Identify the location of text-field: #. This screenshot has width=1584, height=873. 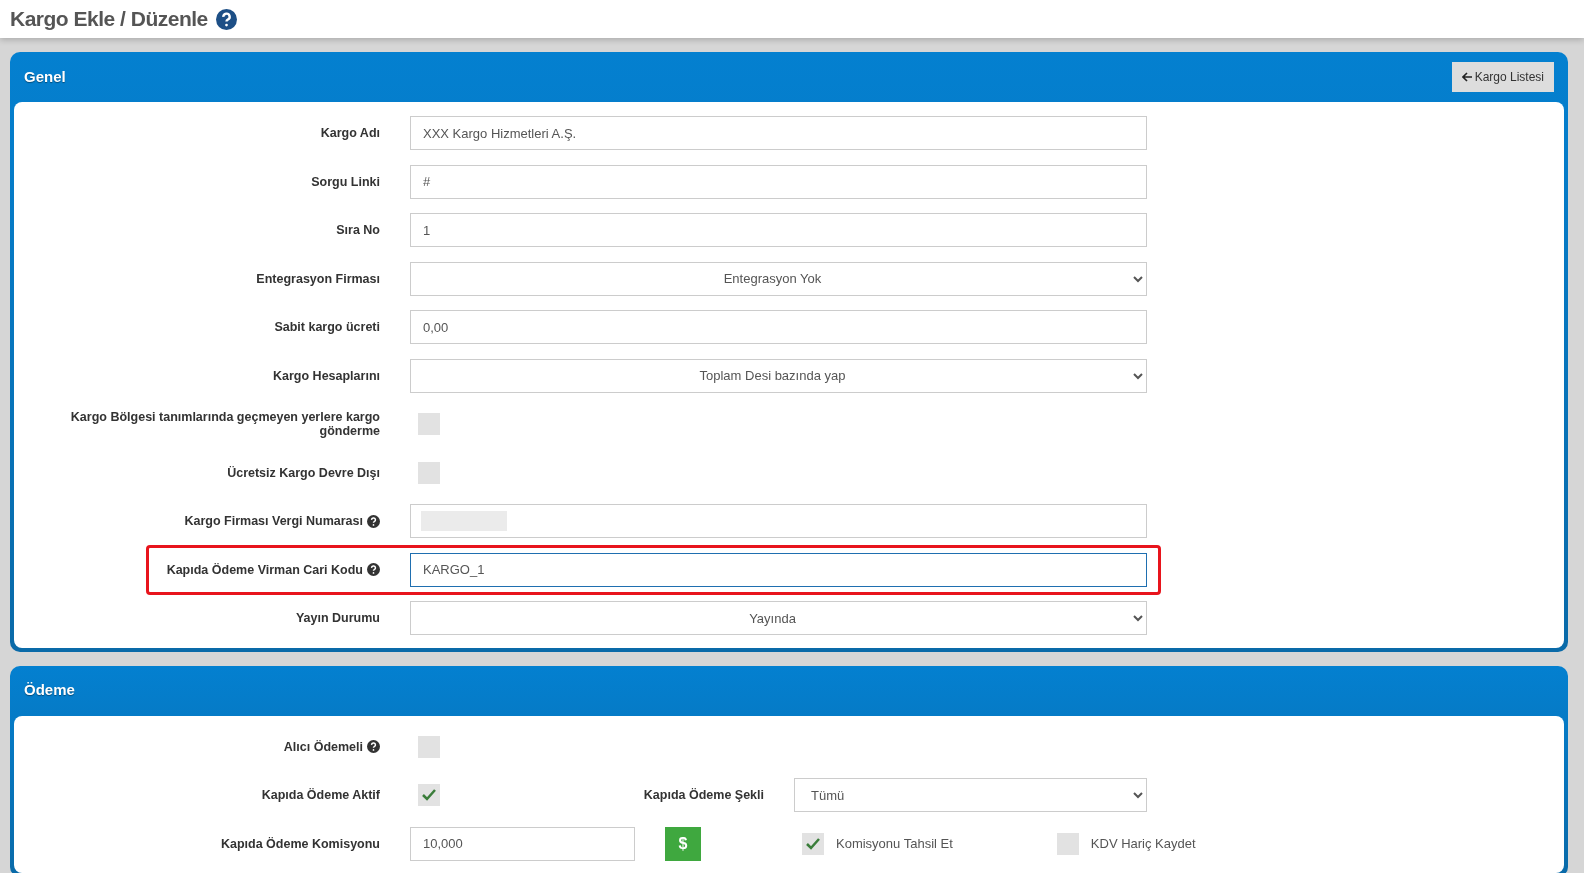
(778, 181).